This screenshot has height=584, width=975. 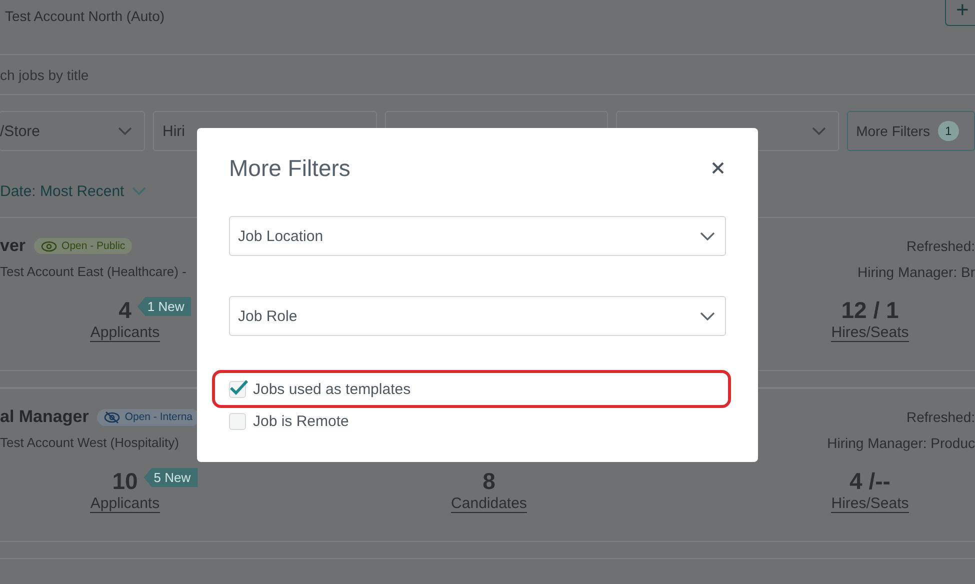 What do you see at coordinates (83, 246) in the screenshot?
I see `status-badge: Open - Public` at bounding box center [83, 246].